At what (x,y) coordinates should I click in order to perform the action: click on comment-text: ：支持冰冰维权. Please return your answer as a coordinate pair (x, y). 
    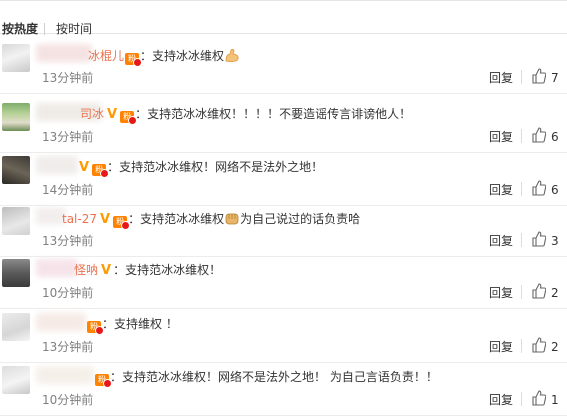
    Looking at the image, I should click on (182, 56).